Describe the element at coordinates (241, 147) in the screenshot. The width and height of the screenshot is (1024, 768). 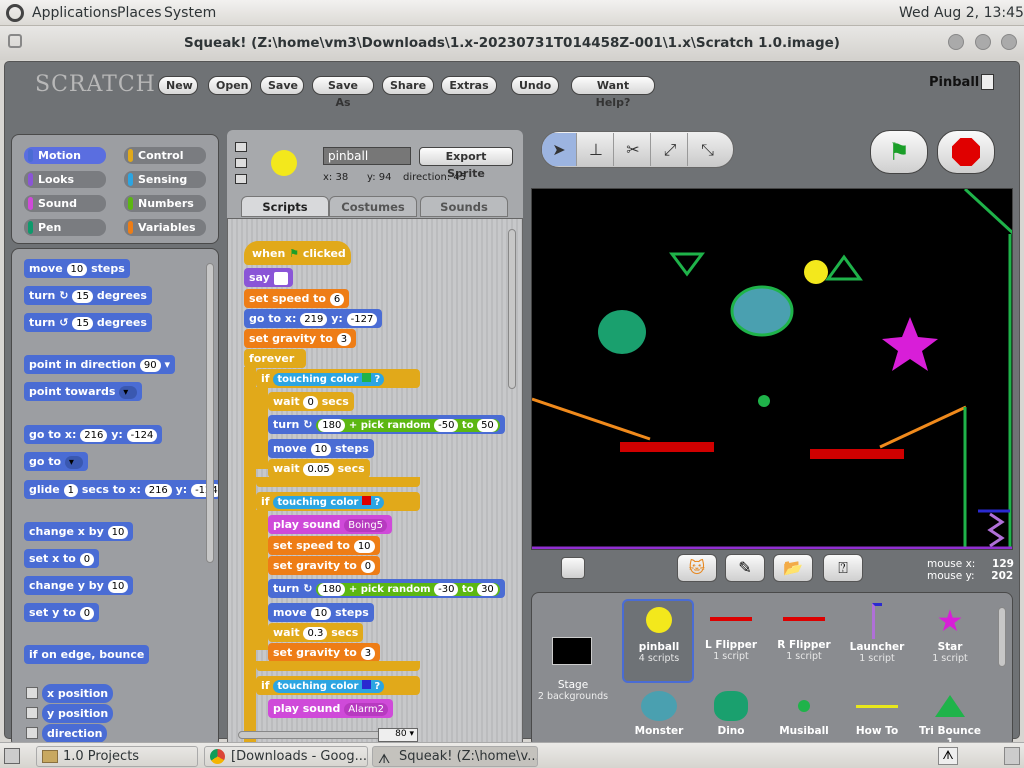
I see `rotation-full-icon` at that location.